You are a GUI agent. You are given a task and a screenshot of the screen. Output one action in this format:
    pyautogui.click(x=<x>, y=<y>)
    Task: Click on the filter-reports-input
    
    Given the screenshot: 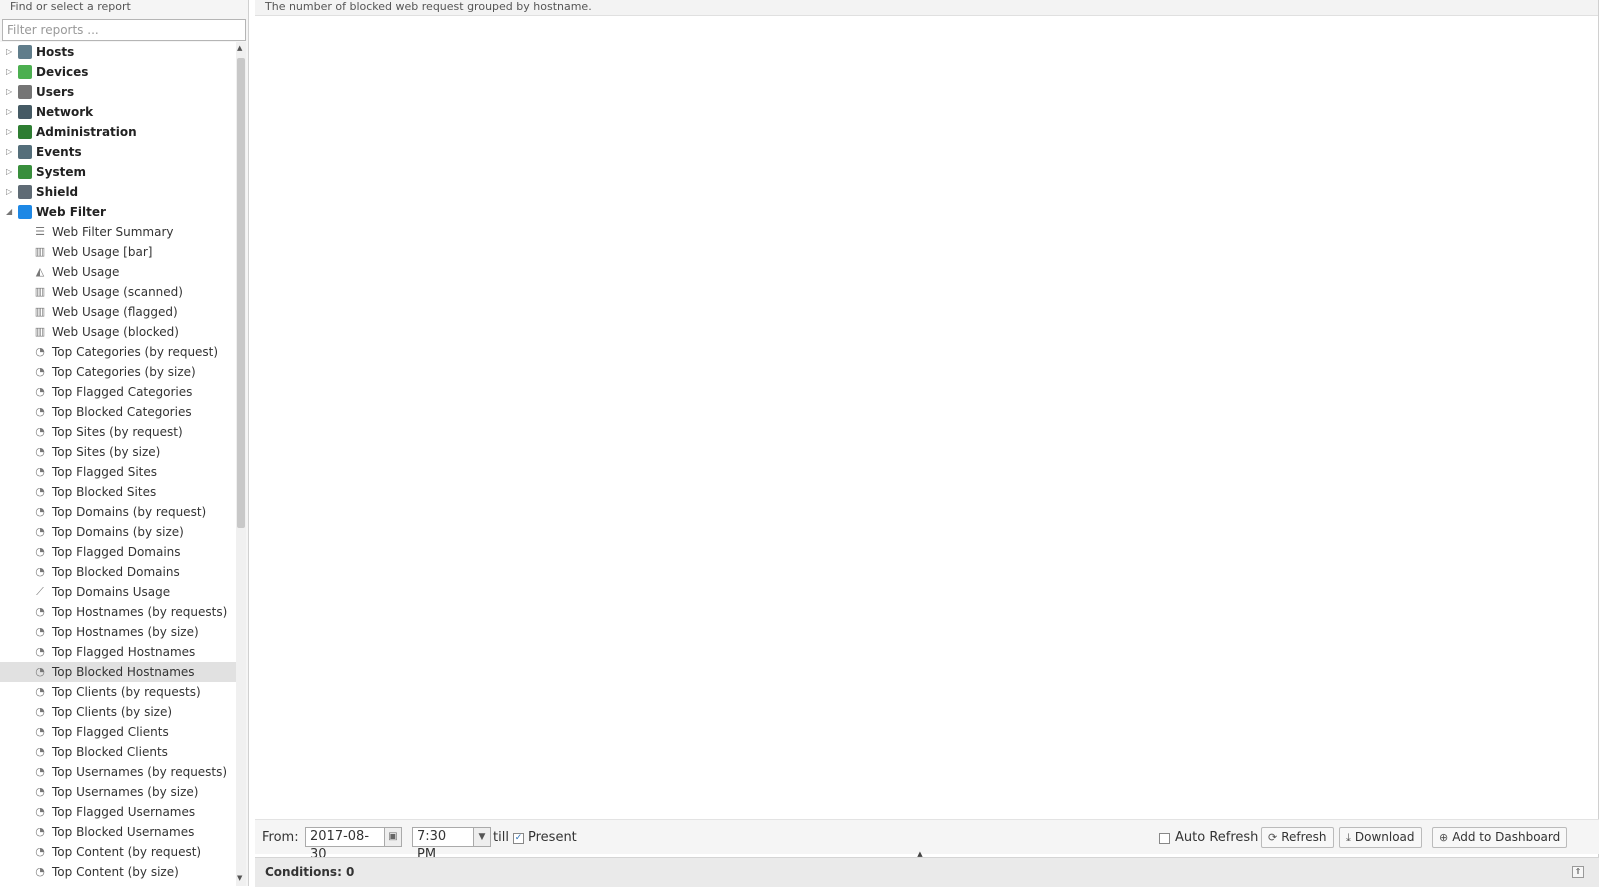 What is the action you would take?
    pyautogui.click(x=124, y=30)
    